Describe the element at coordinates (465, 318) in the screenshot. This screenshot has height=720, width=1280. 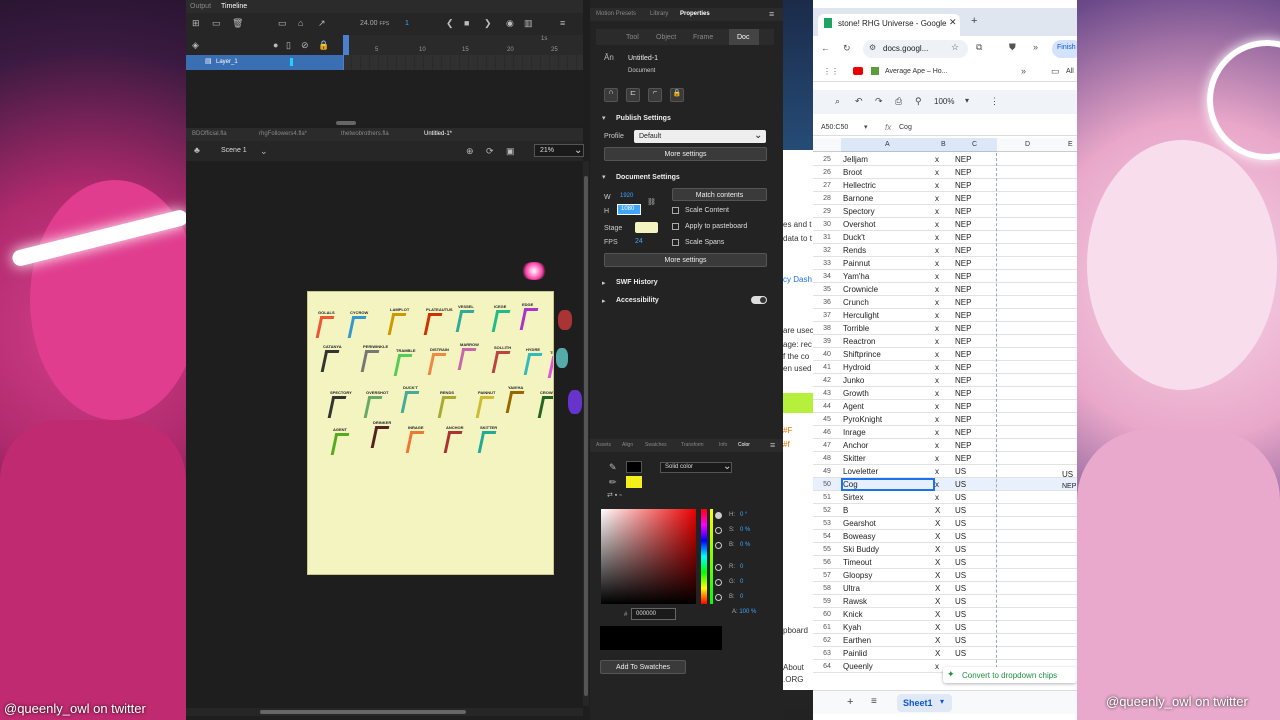
I see `character-figure: VESSEL` at that location.